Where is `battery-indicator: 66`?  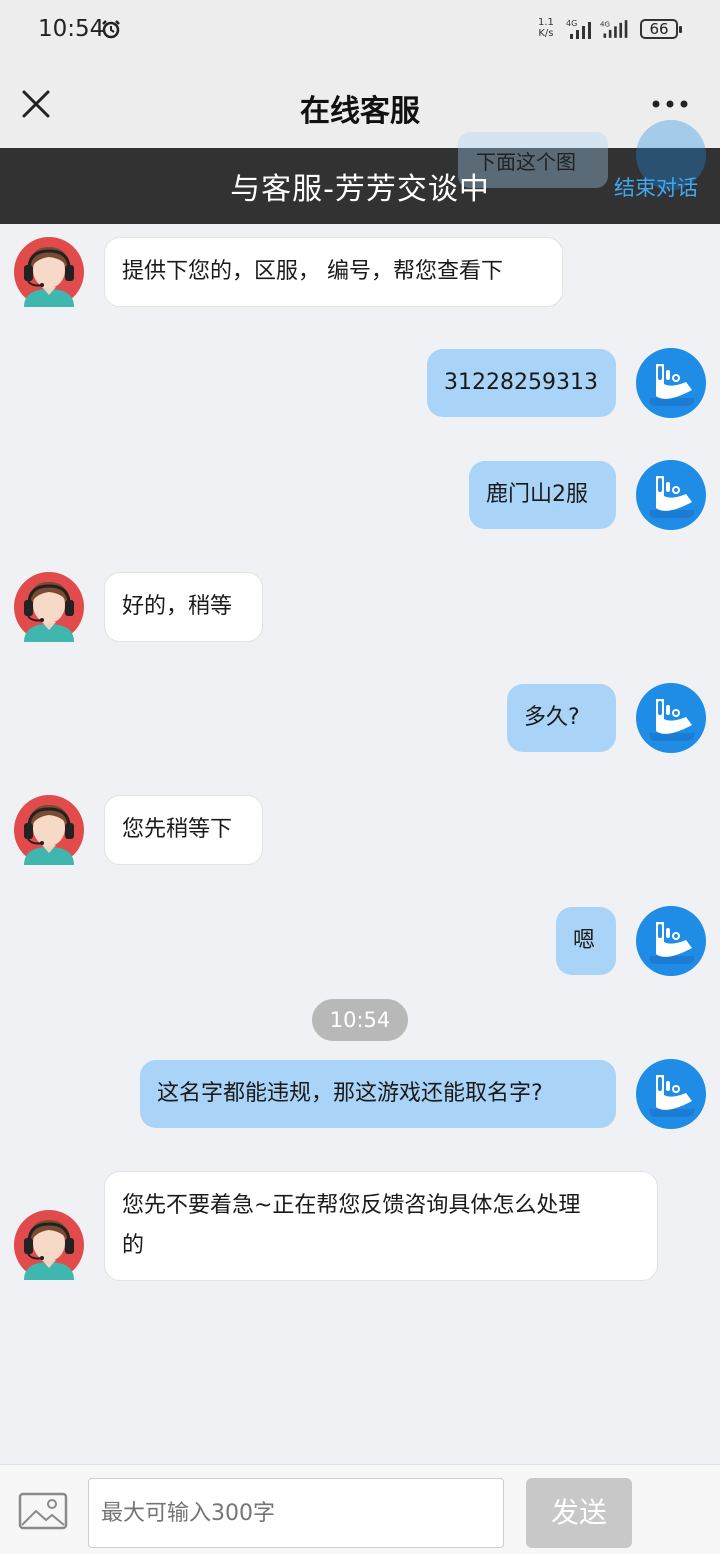
battery-indicator: 66 is located at coordinates (661, 29).